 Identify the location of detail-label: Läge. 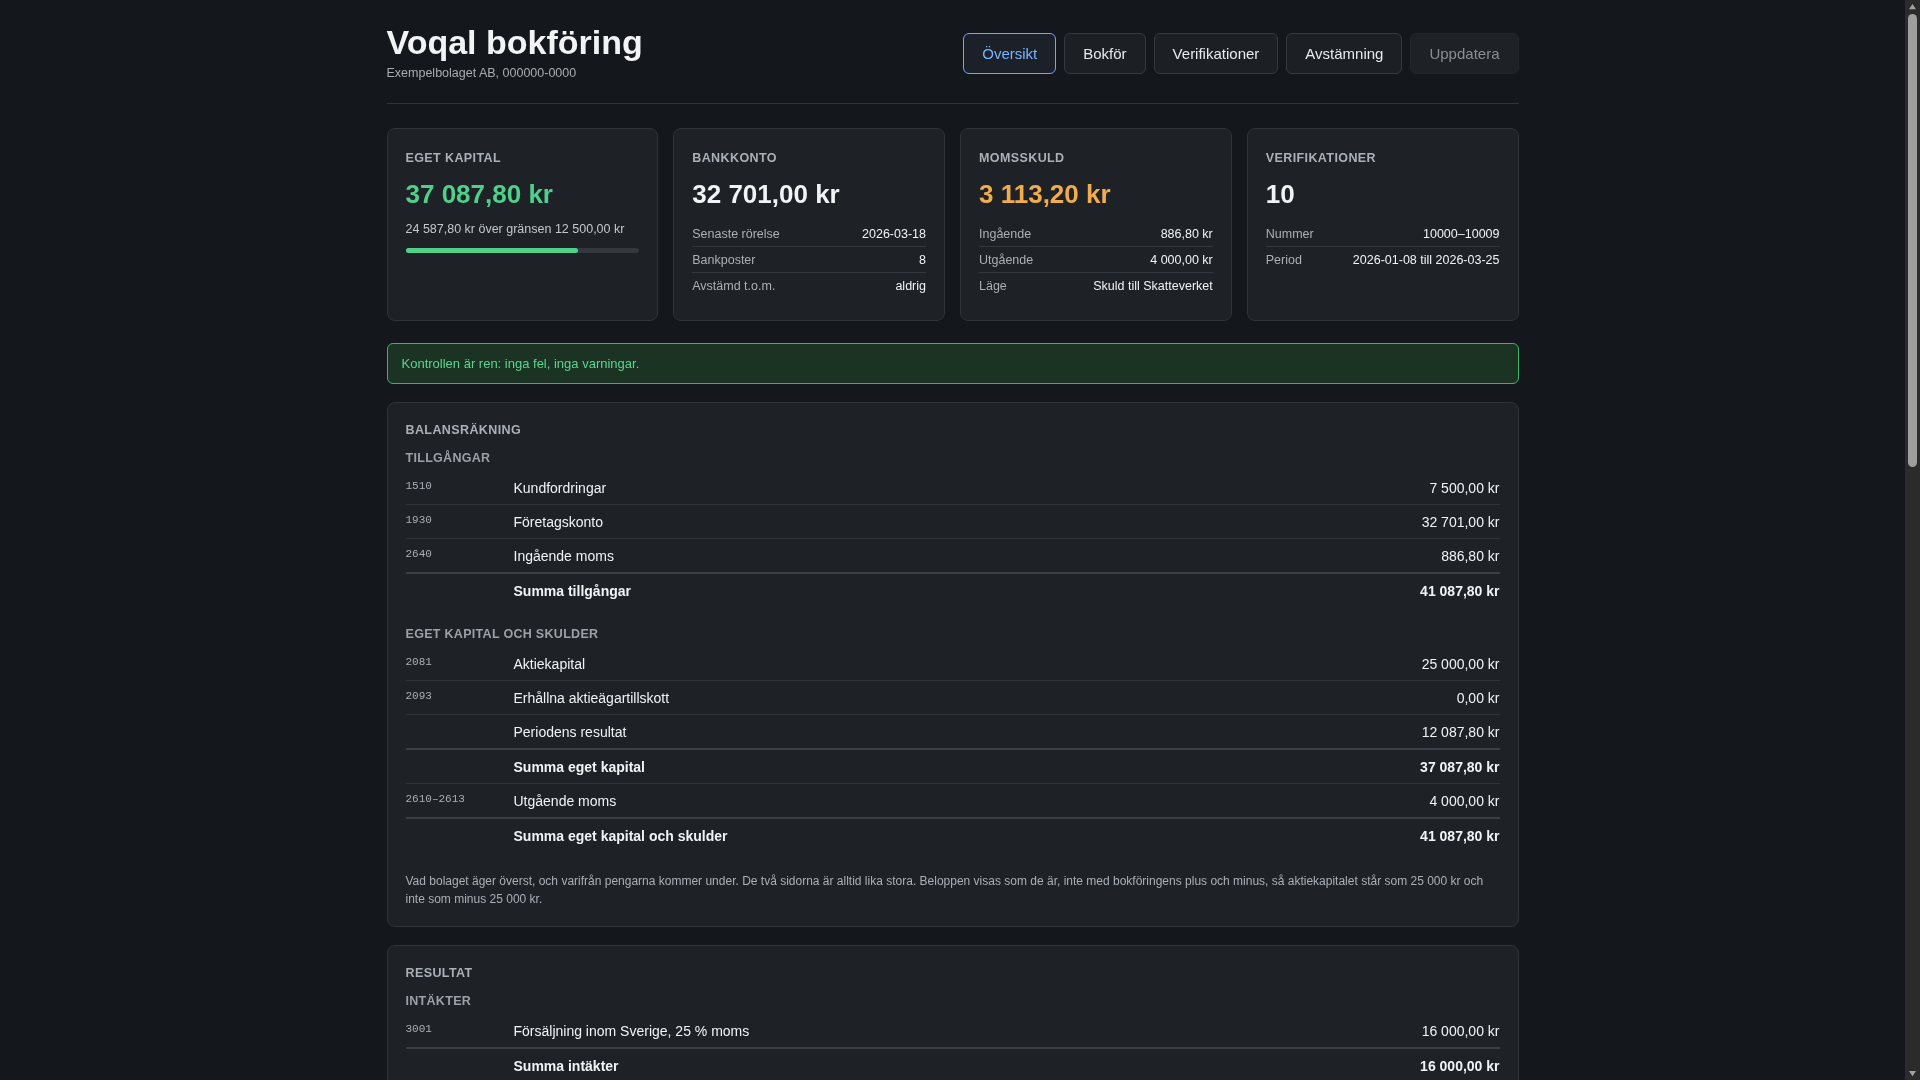
(993, 286).